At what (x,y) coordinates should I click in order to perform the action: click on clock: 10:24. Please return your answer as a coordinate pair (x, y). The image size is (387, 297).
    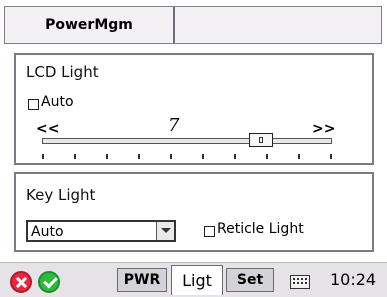
    Looking at the image, I should click on (353, 279).